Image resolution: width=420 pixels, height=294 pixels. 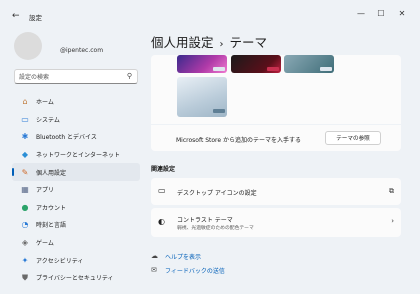 I want to click on sidebar-item-label: ゲーム, so click(x=45, y=244).